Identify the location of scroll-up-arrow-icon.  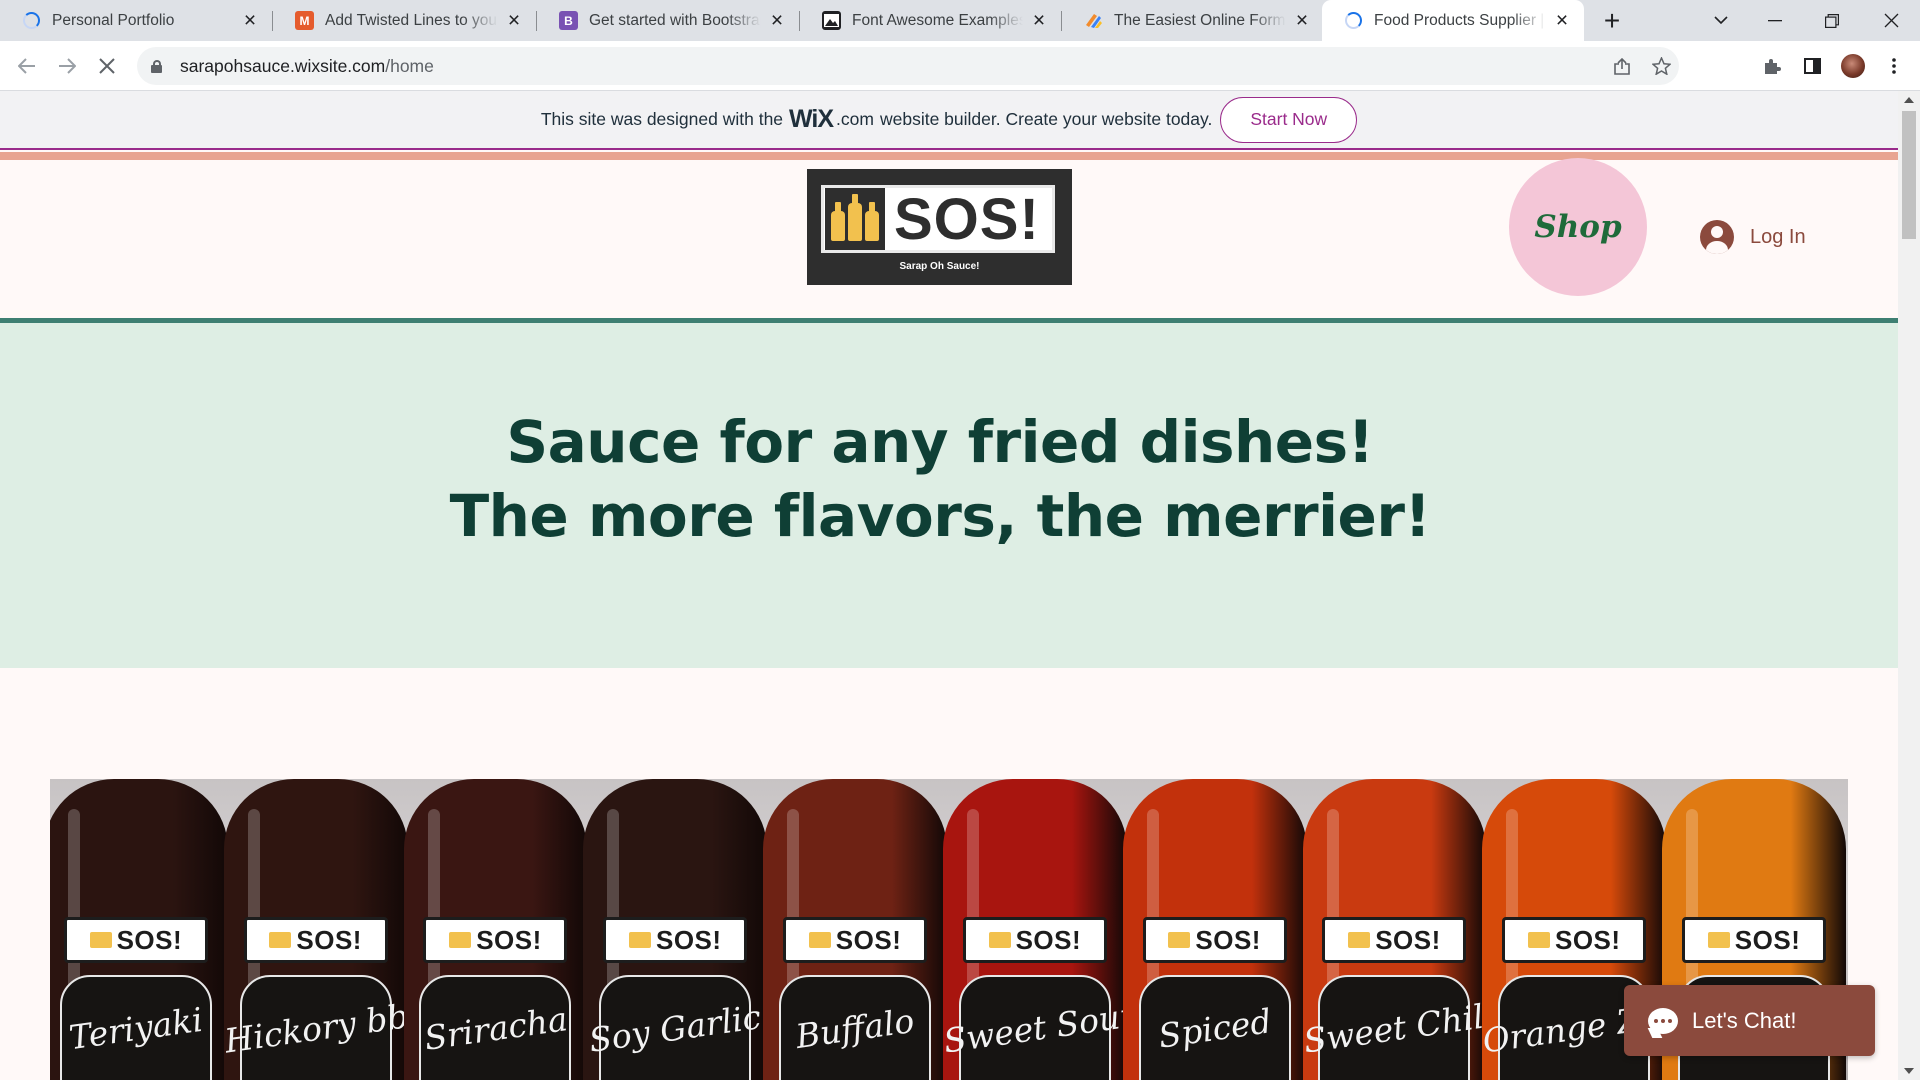
(1909, 100).